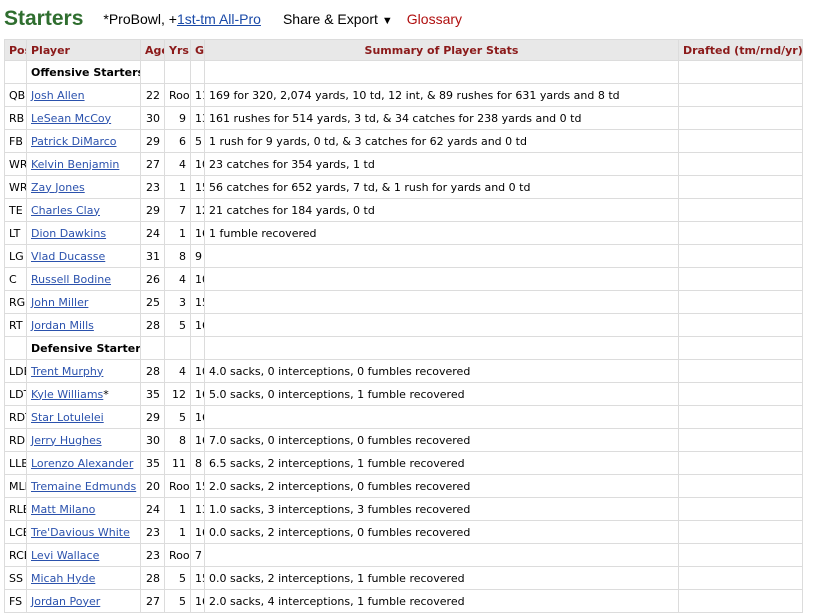  Describe the element at coordinates (75, 164) in the screenshot. I see `player-link: Kelvin Benjamin` at that location.